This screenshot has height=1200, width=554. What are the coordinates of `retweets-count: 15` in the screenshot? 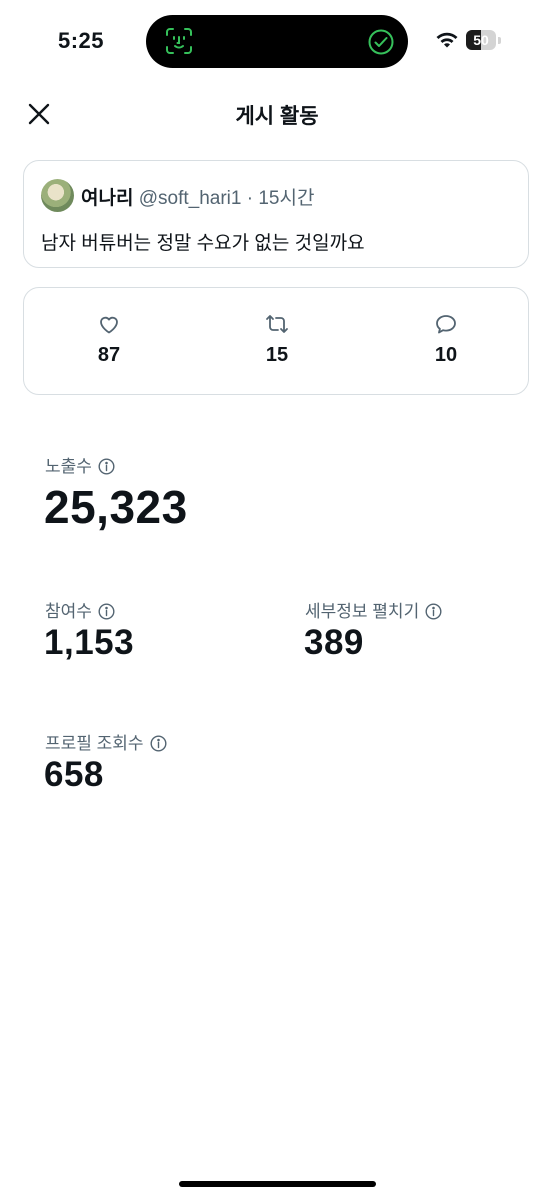 It's located at (277, 355).